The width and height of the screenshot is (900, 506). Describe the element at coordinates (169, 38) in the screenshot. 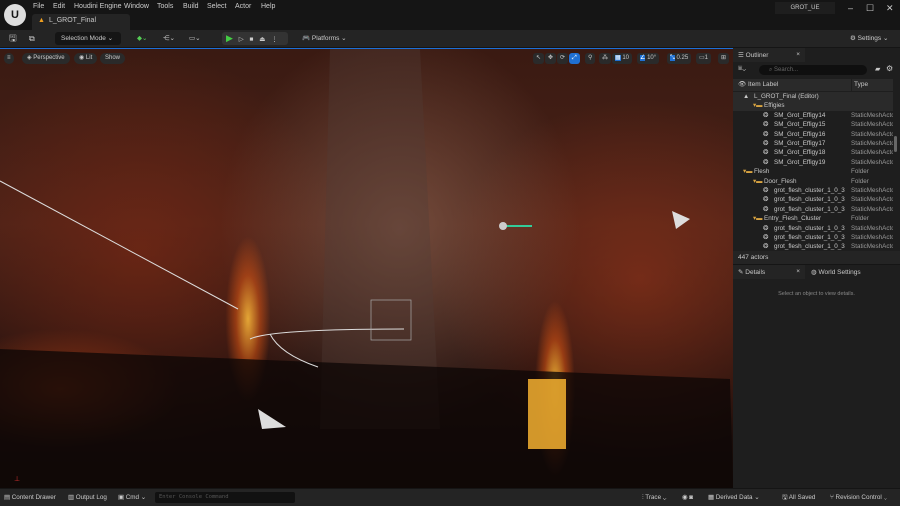

I see `blueprint-icon: ⋲⌄` at that location.